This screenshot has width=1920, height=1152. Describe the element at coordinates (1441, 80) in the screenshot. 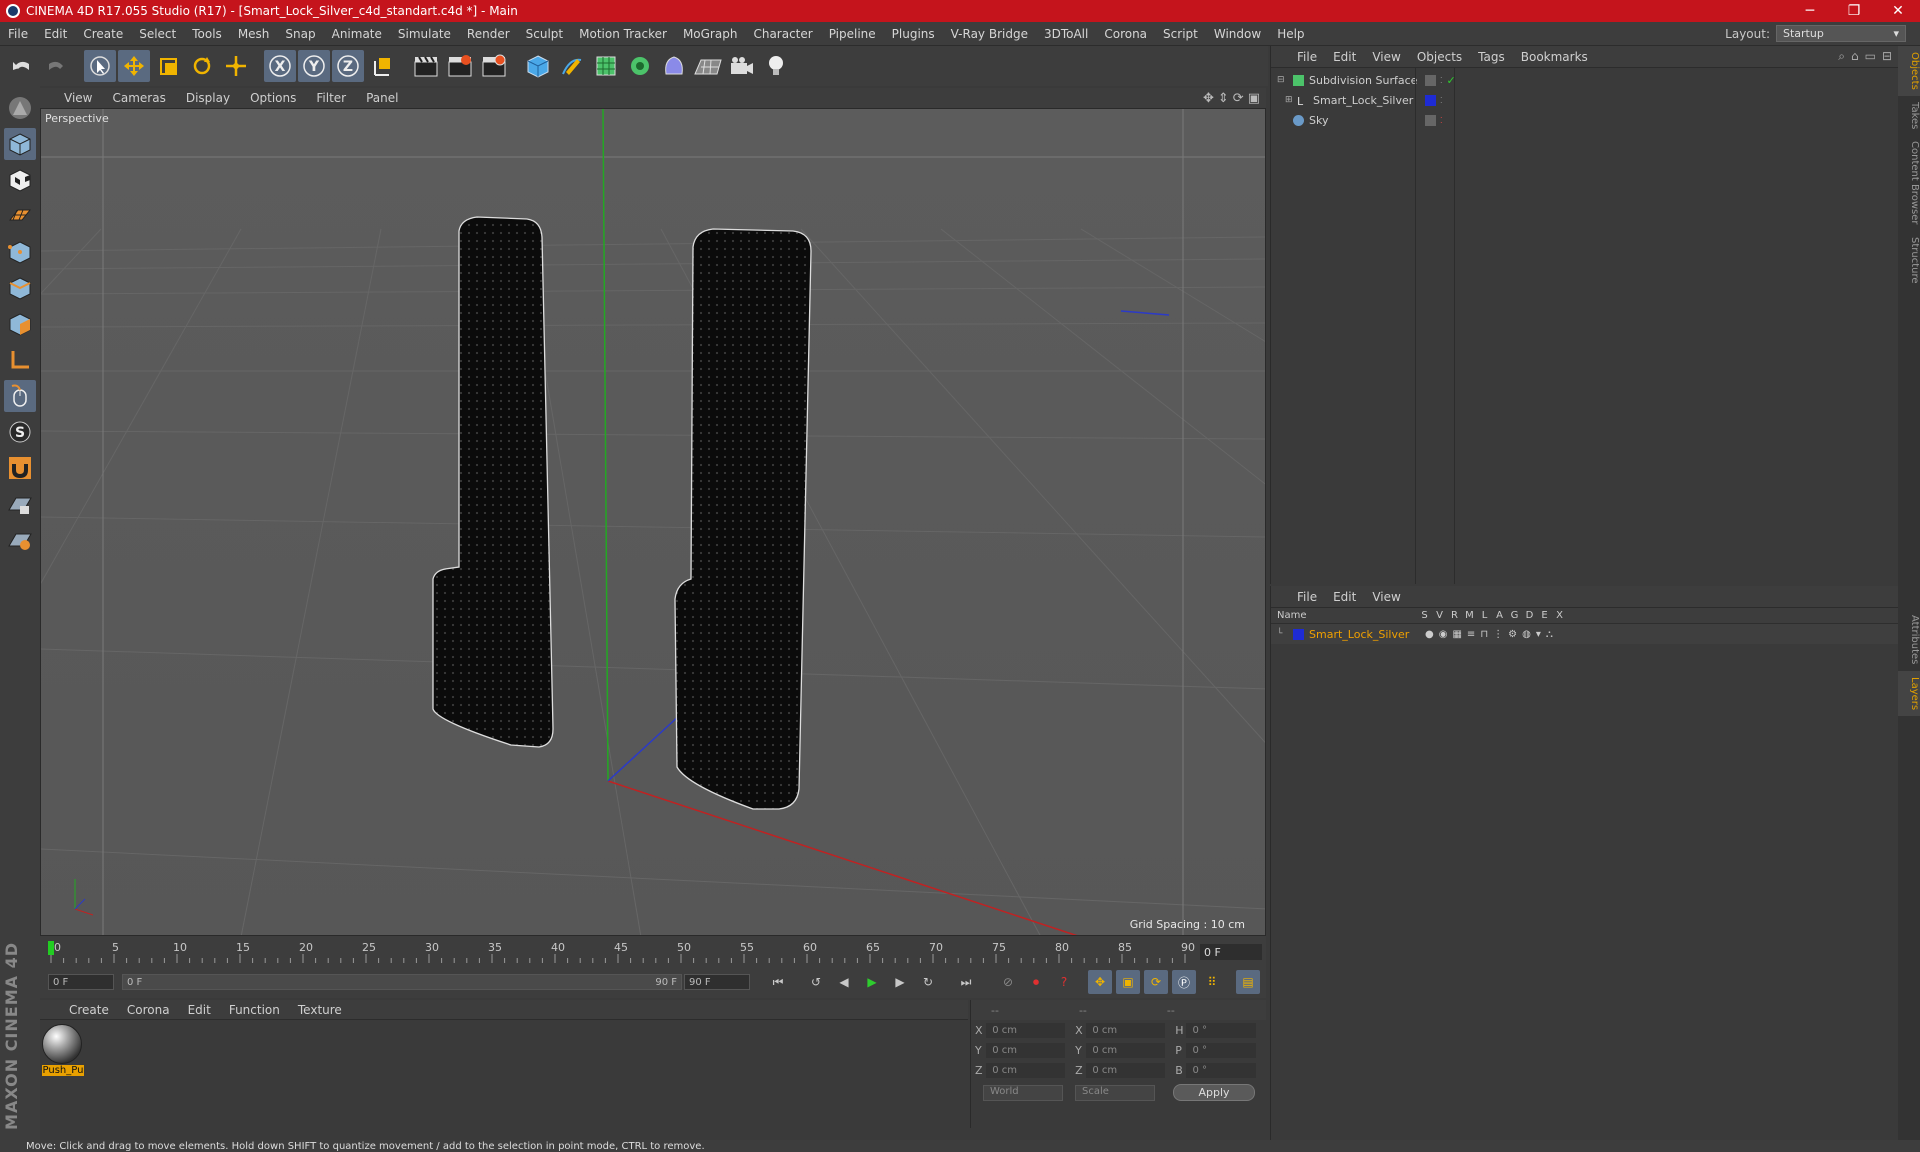

I see `visibility-dots-icon: ⁚` at that location.